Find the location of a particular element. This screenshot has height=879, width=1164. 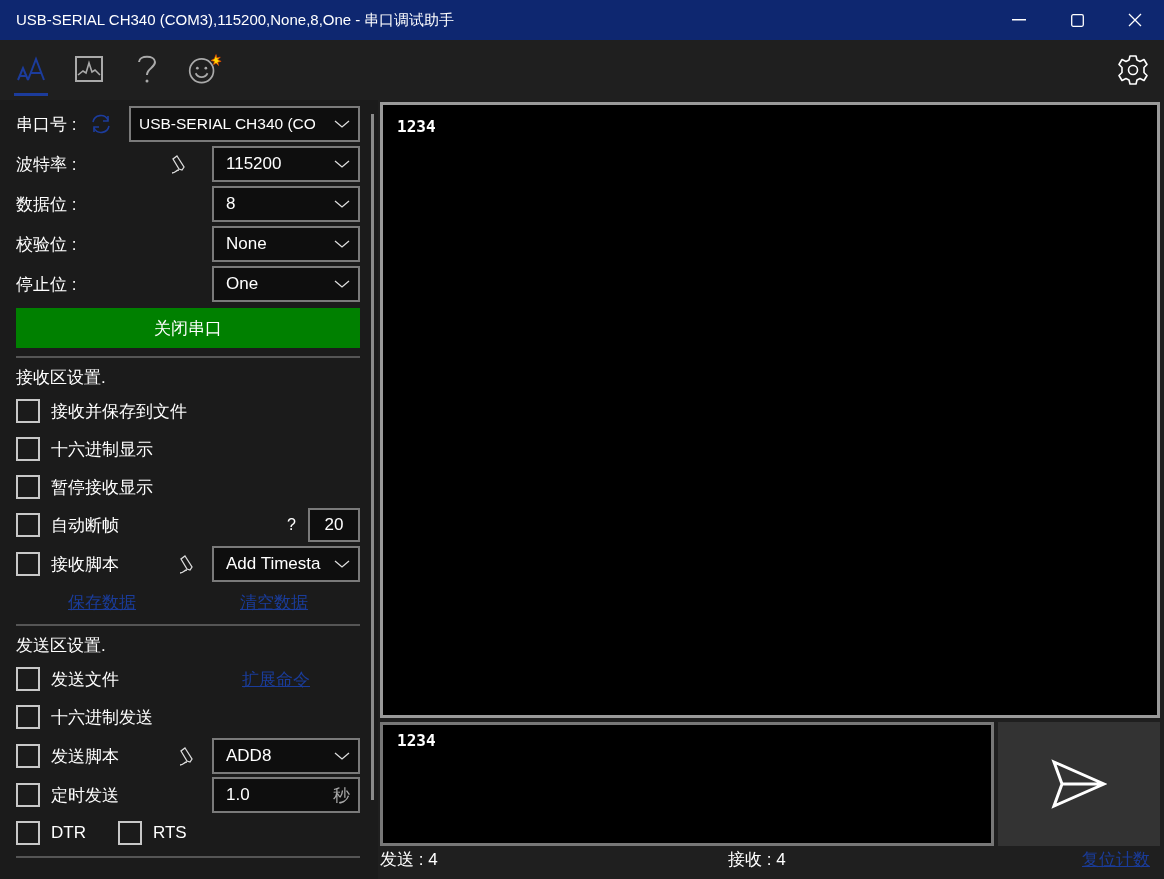

interval-field: 1.0 秒 is located at coordinates (286, 795).